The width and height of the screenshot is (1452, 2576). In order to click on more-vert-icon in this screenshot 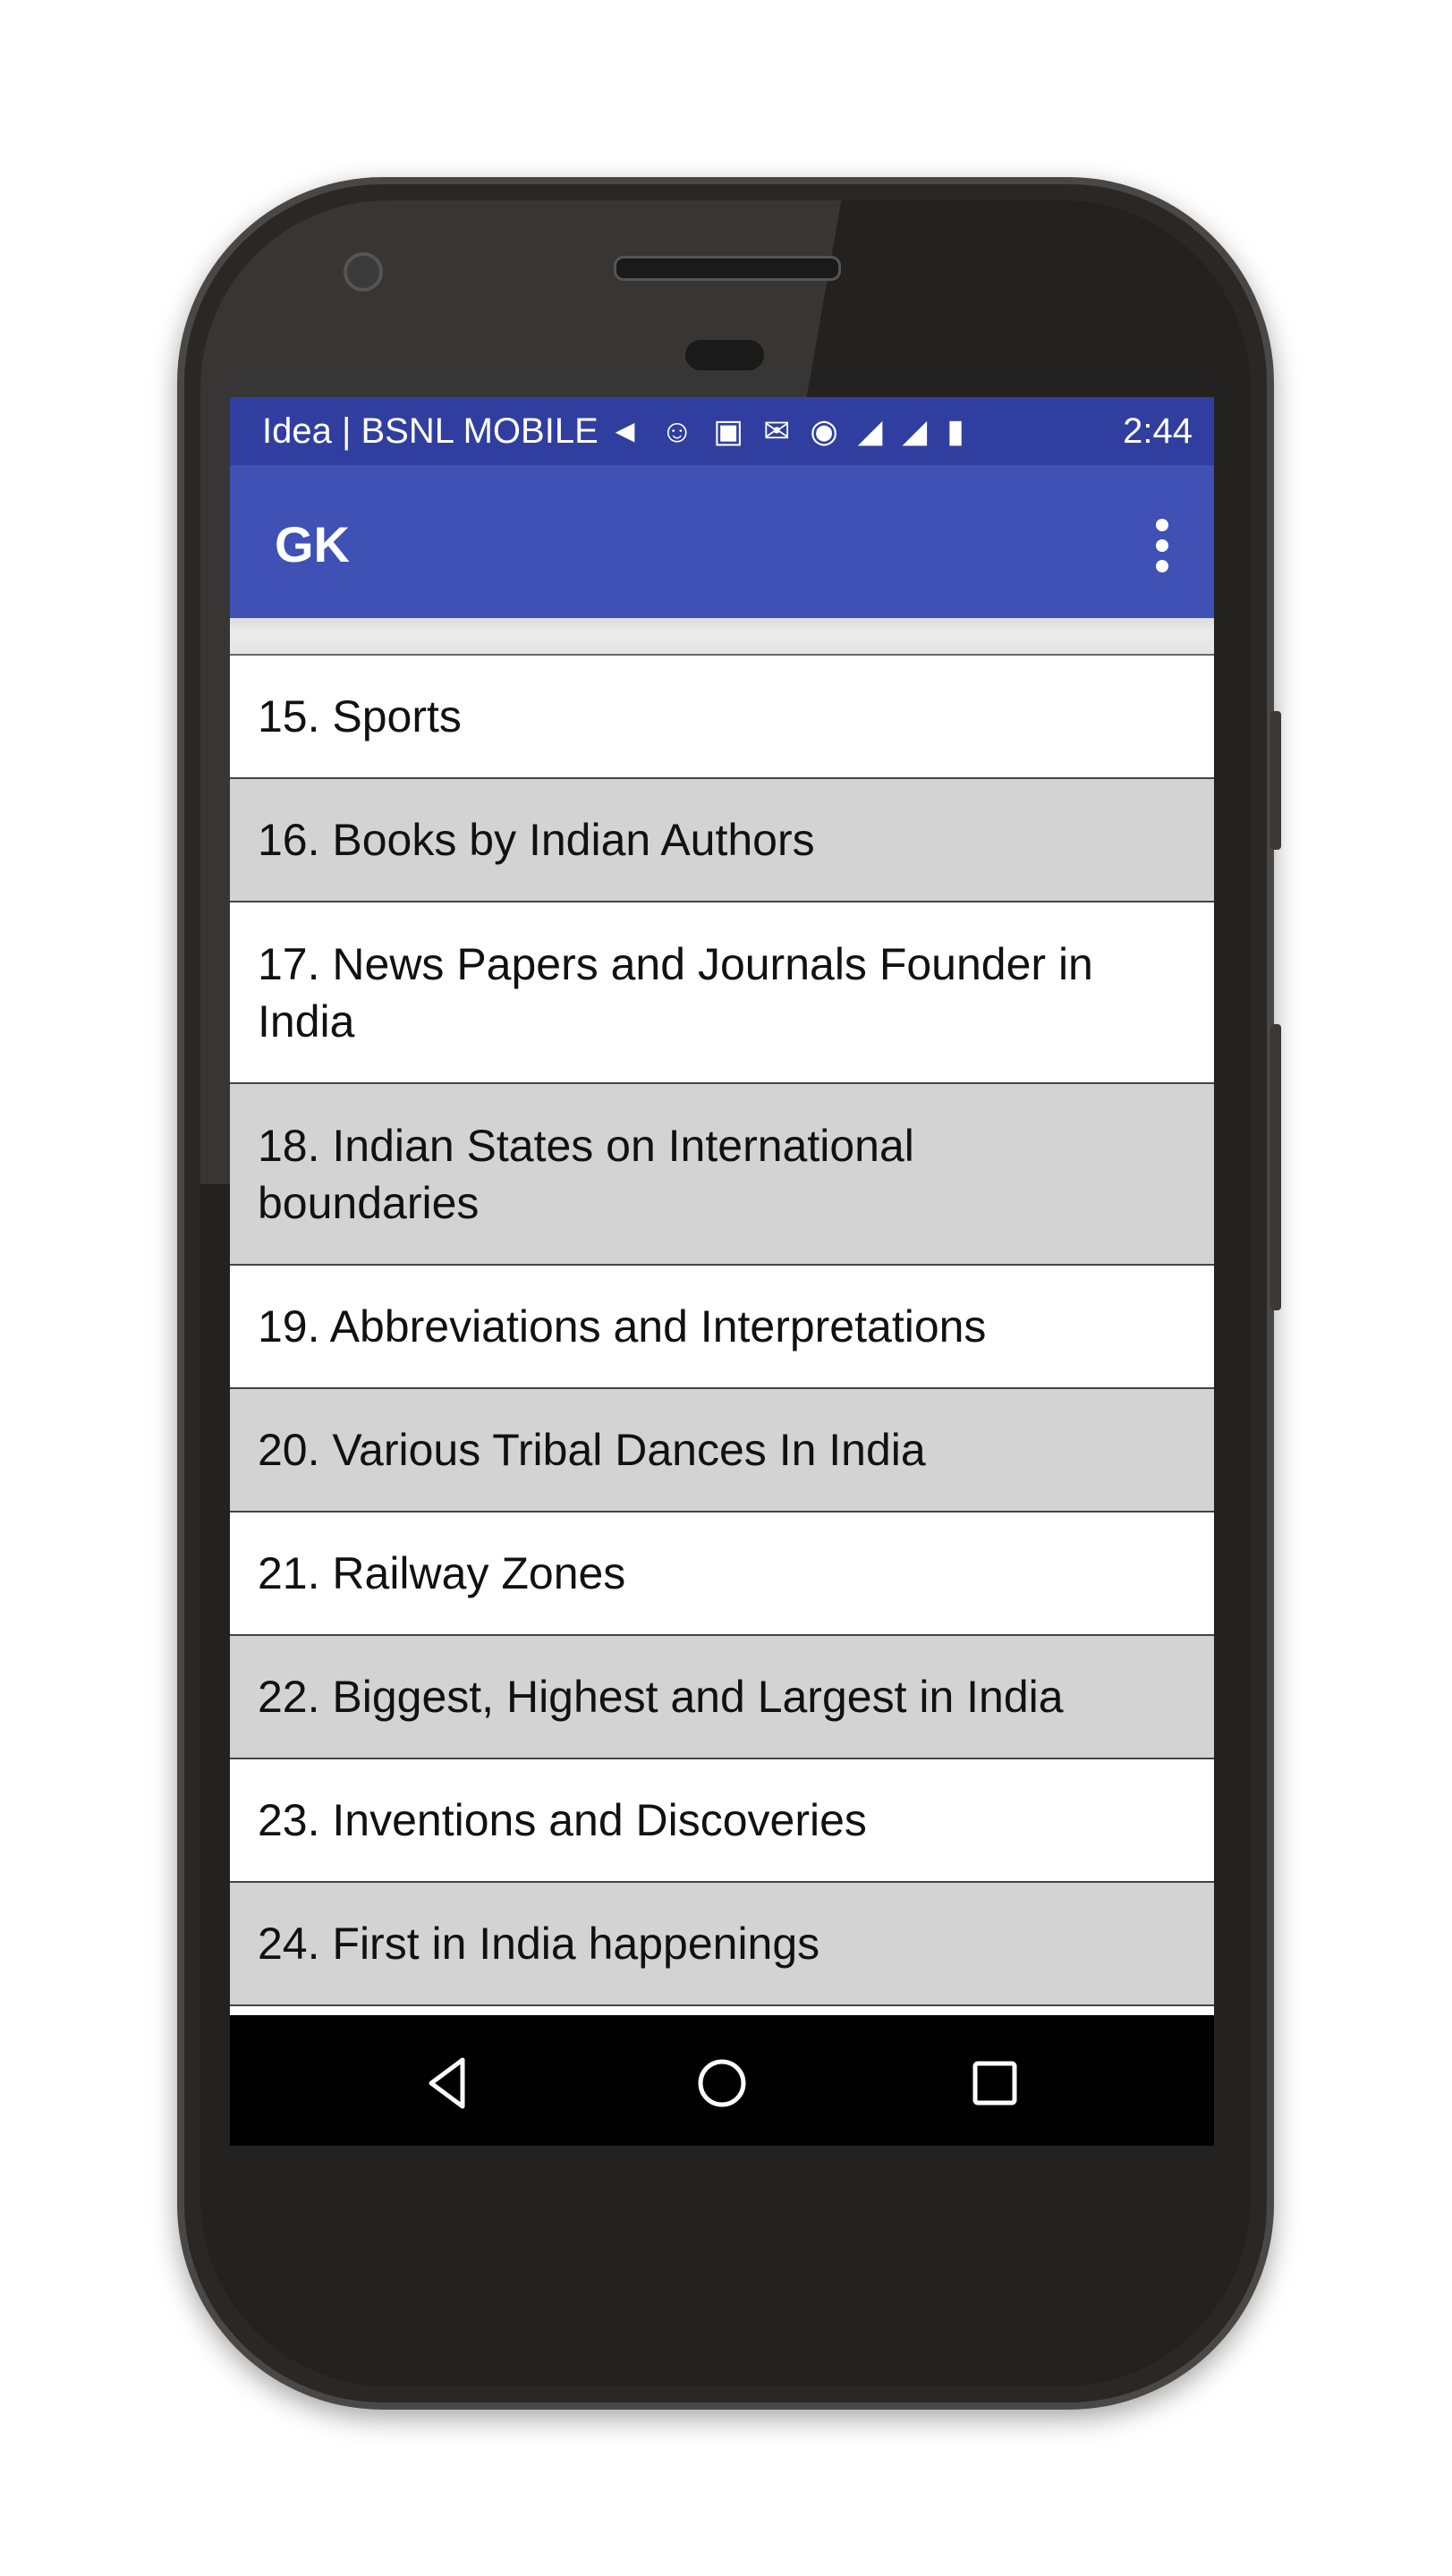, I will do `click(1162, 545)`.